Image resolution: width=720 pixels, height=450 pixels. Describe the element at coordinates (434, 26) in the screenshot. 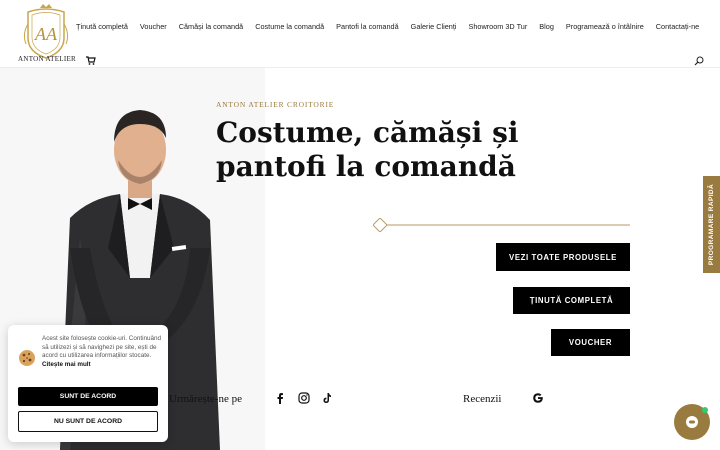

I see `nav-item-galerie: Galerie Clienți` at that location.